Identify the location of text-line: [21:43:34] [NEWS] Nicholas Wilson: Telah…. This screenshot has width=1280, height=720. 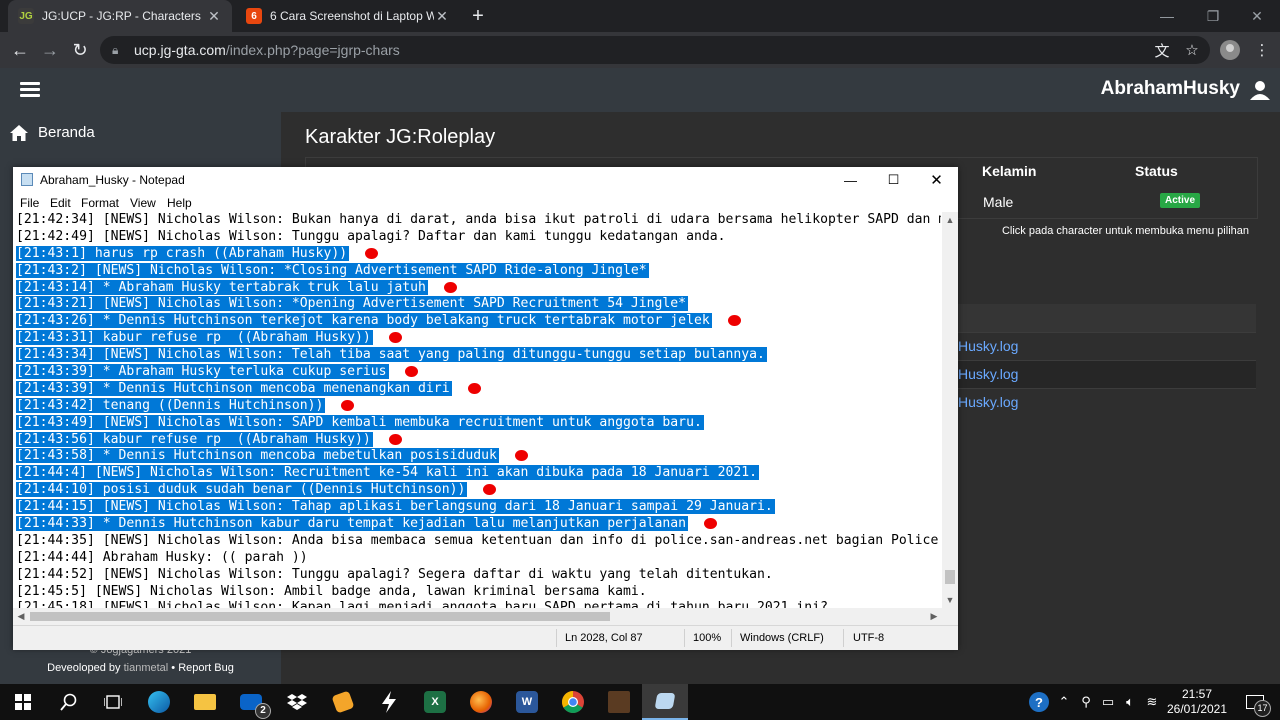
(478, 355).